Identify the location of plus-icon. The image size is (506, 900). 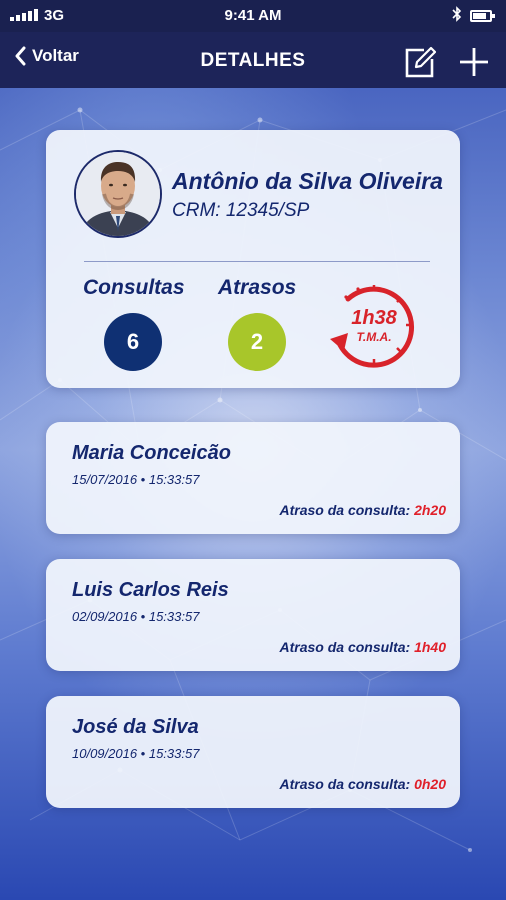
(474, 62).